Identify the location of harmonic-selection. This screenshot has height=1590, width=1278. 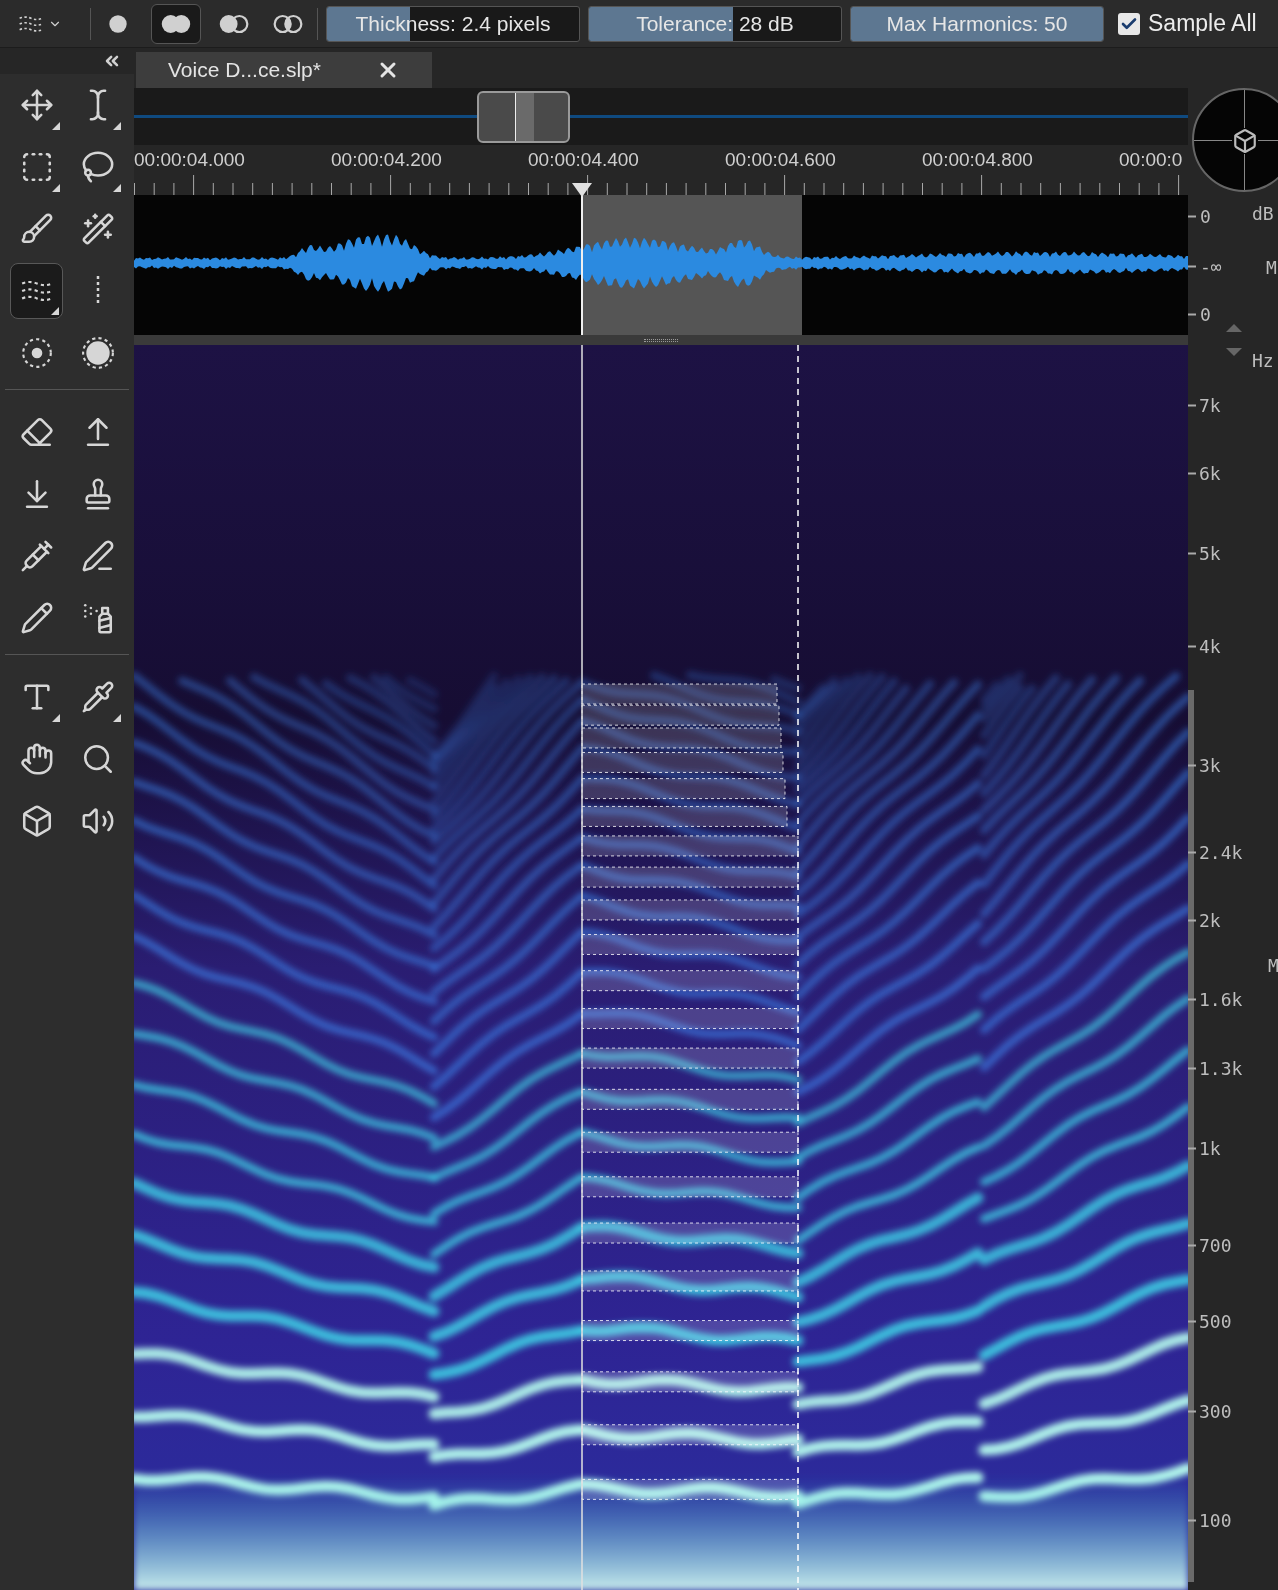
(690, 1091).